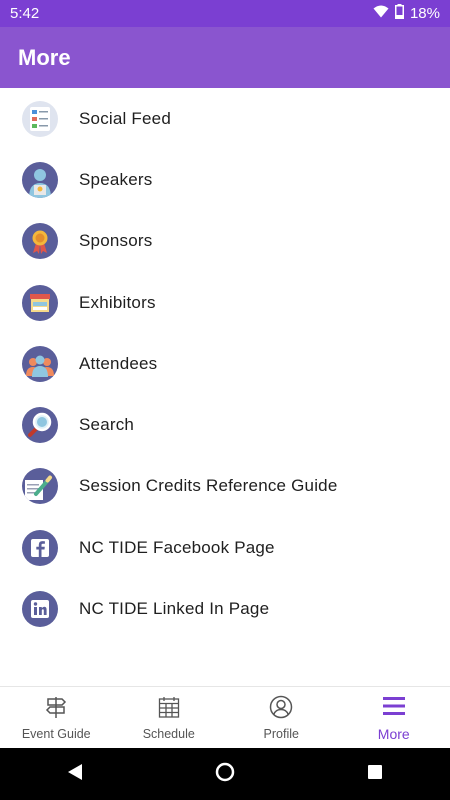 The width and height of the screenshot is (450, 800). I want to click on recents-square-icon, so click(375, 774).